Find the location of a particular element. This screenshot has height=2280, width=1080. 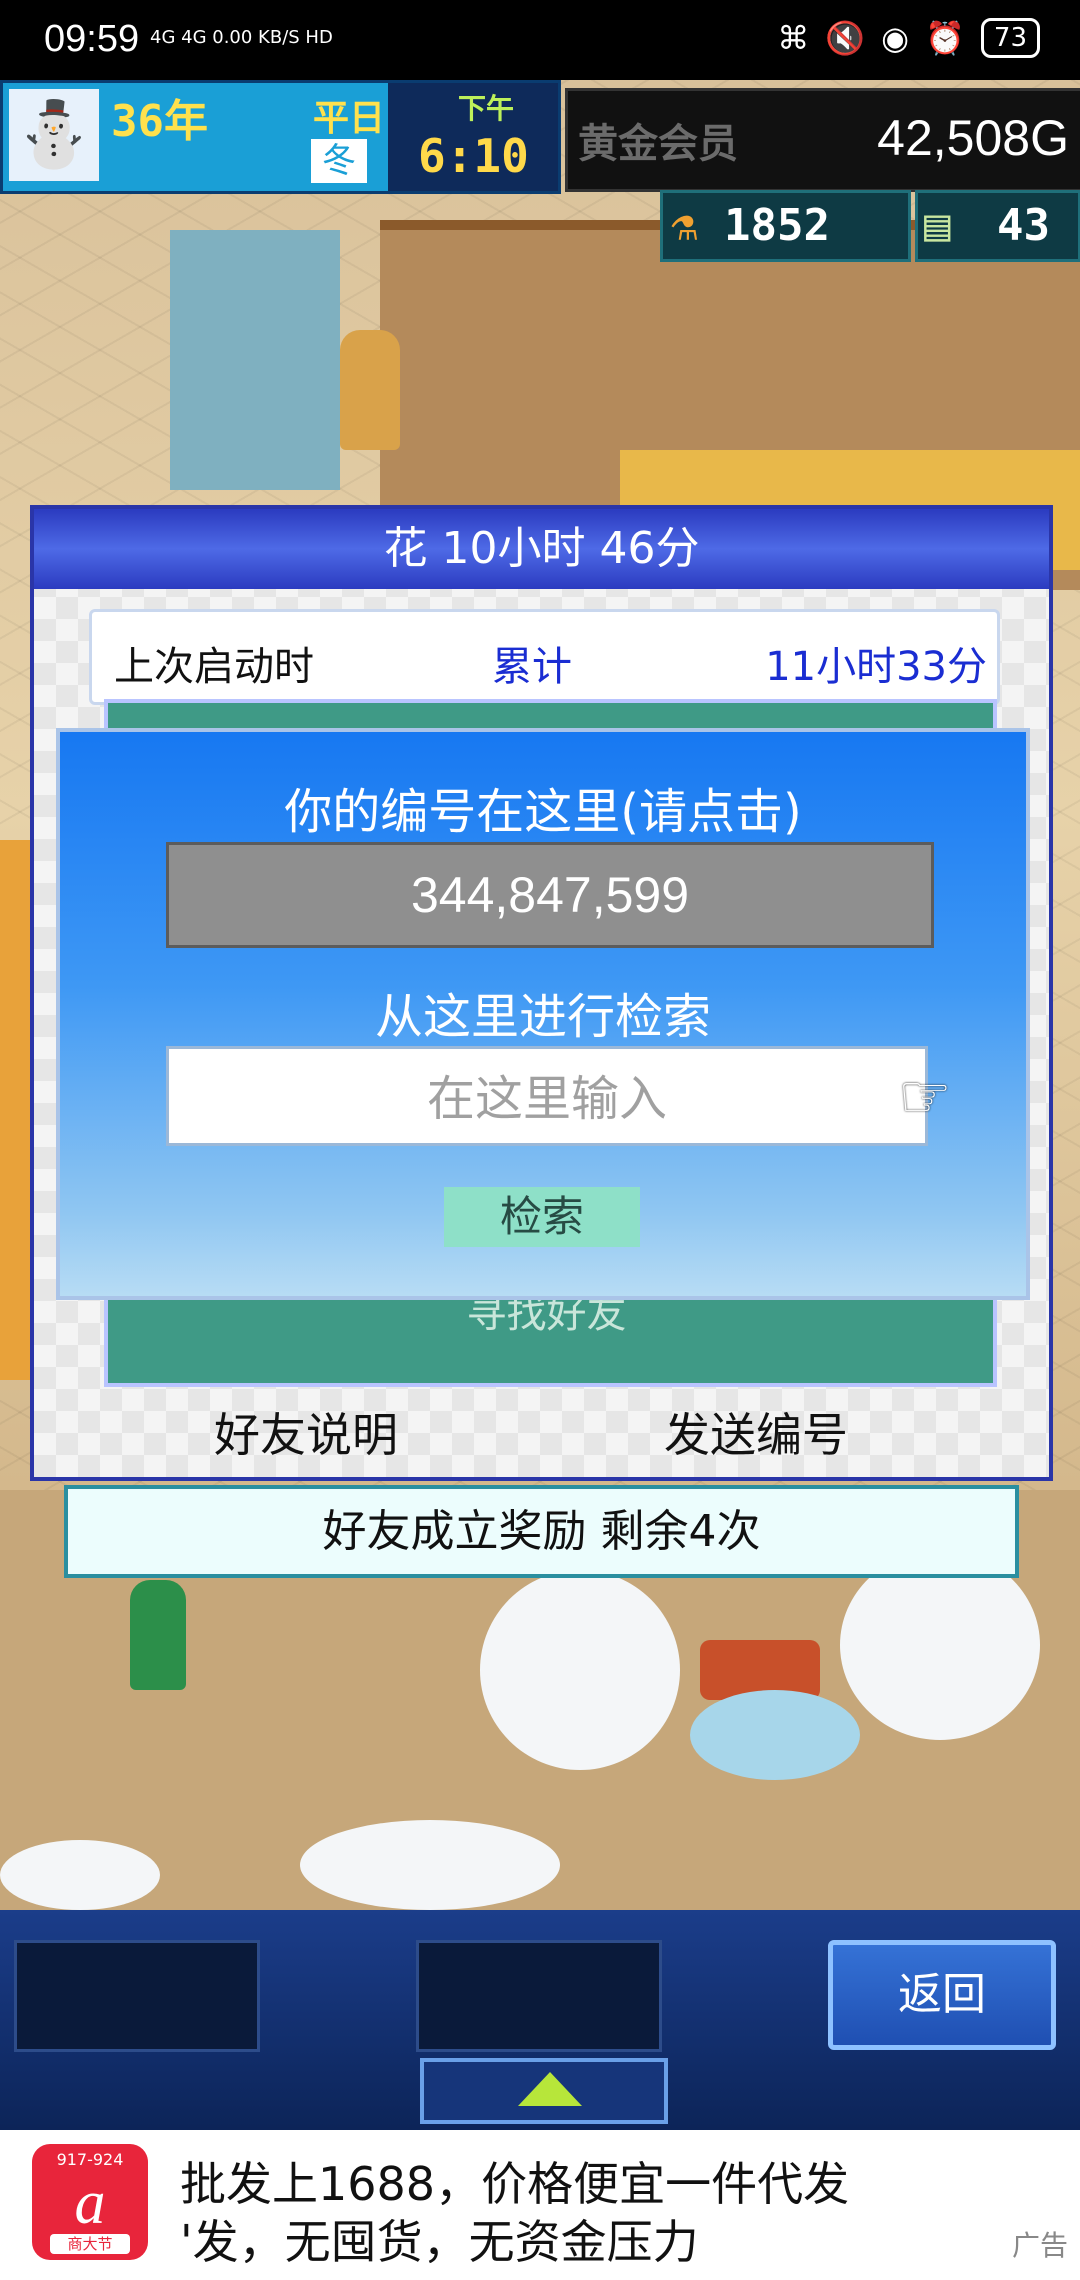

send-id-link: 发送编号 is located at coordinates (756, 1432).